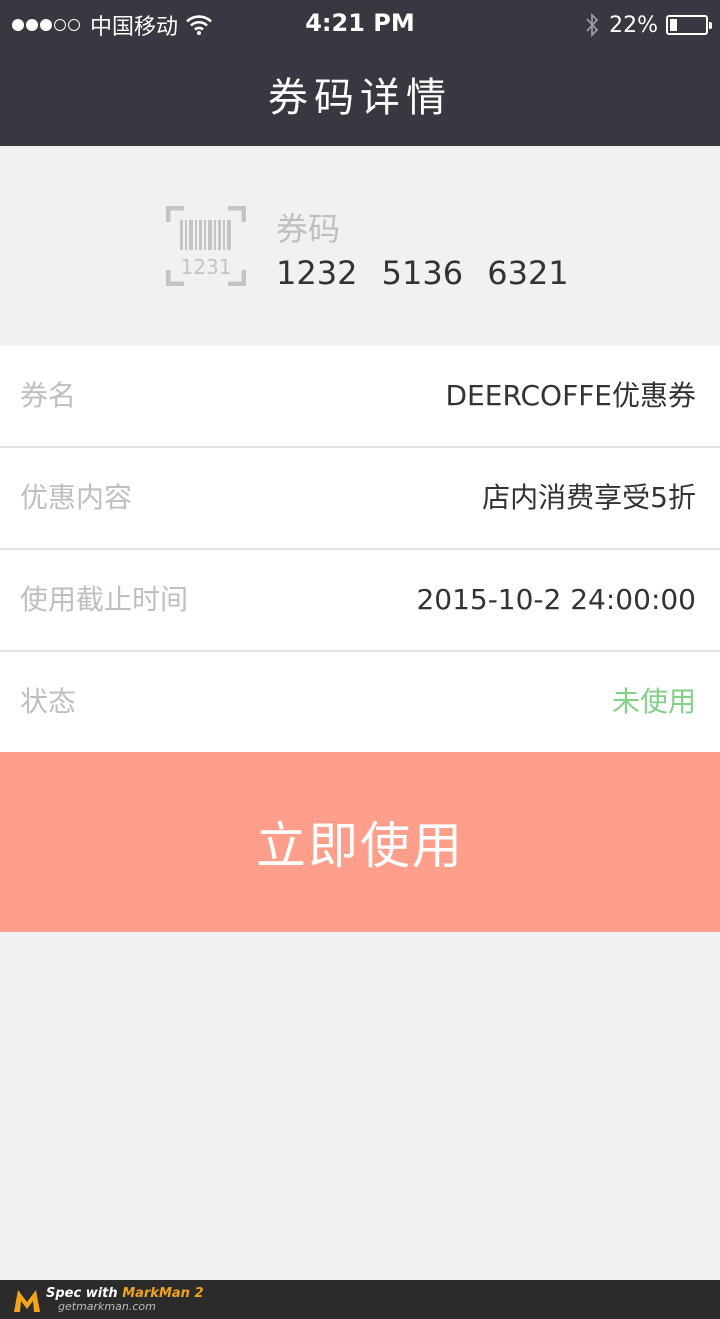 This screenshot has height=1319, width=720. I want to click on page-title: 券码详情, so click(360, 98).